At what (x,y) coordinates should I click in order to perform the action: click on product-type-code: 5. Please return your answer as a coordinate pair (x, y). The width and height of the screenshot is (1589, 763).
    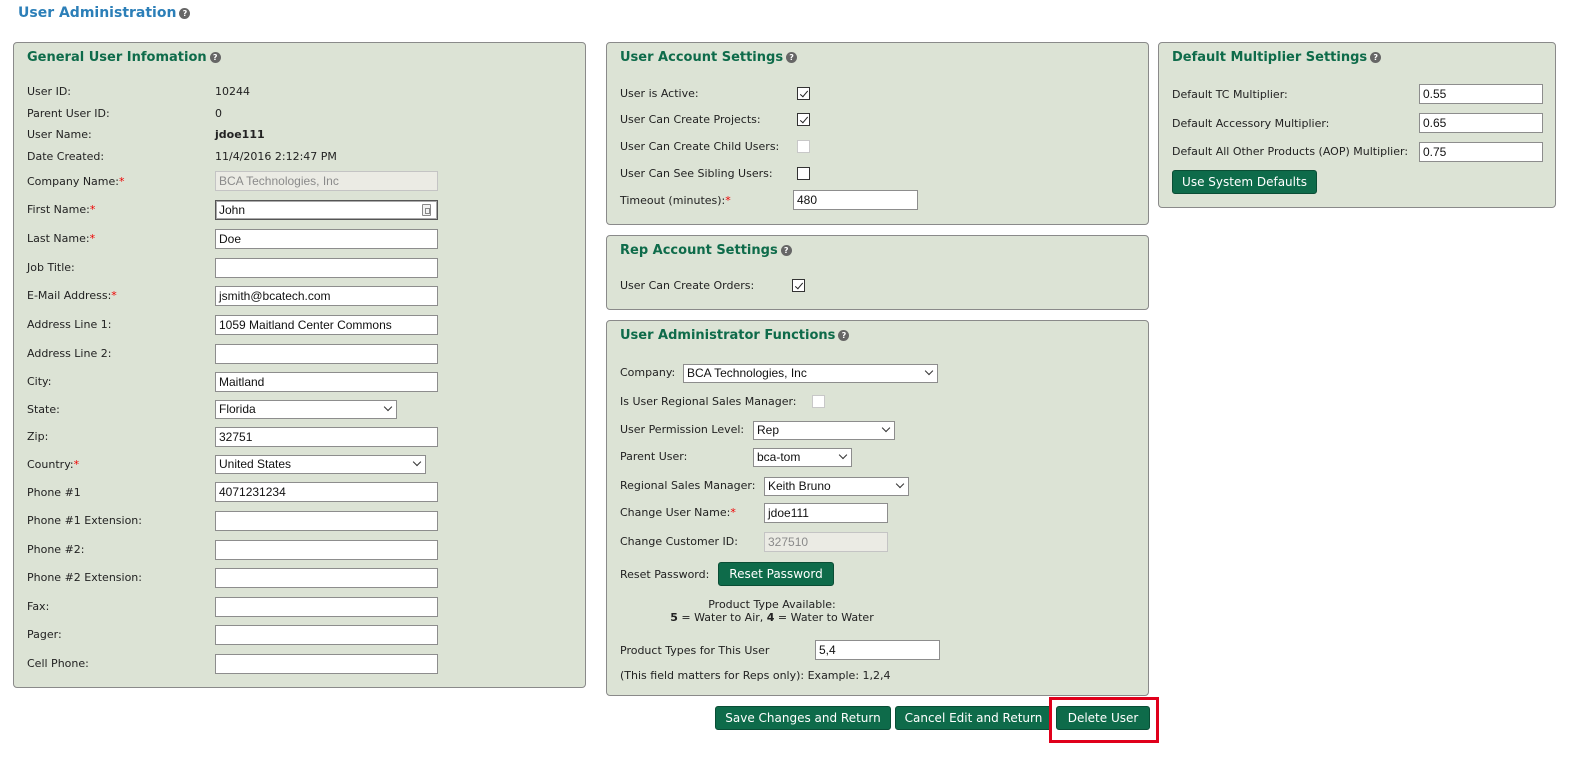
    Looking at the image, I should click on (674, 617).